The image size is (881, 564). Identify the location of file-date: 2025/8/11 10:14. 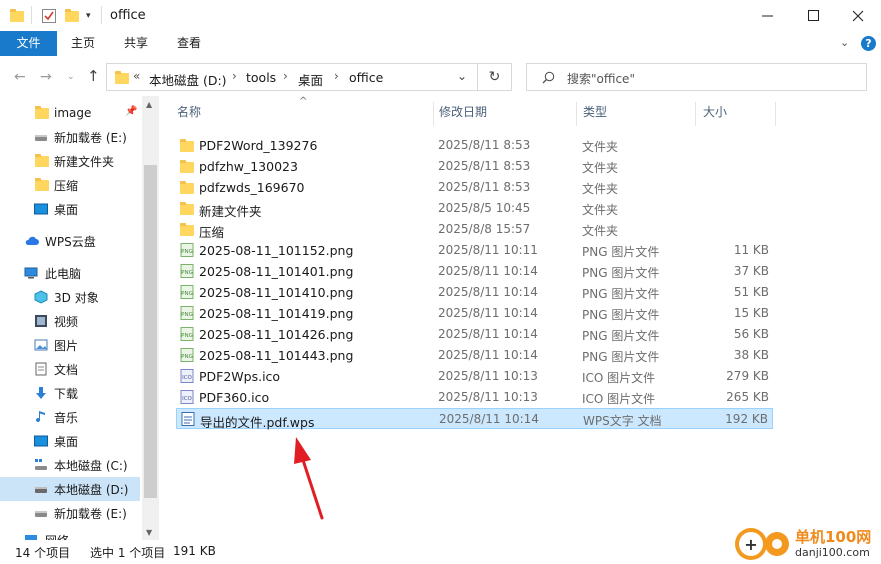
(488, 313).